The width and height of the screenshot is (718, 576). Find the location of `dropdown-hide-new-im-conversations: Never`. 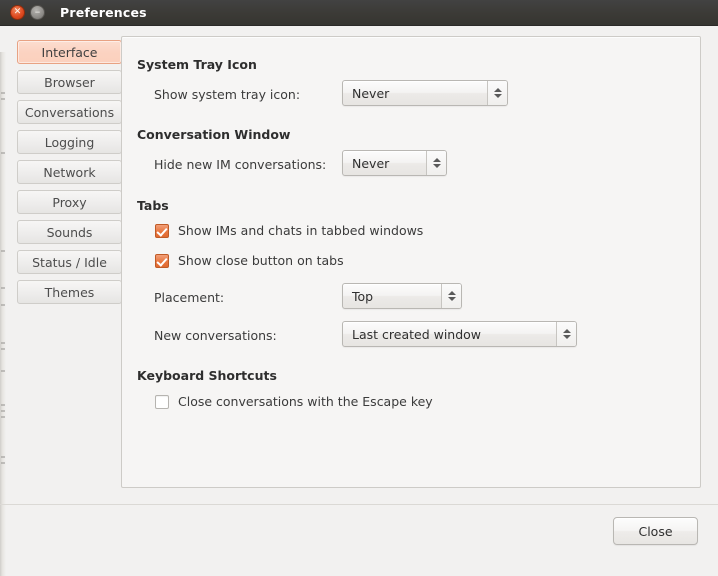

dropdown-hide-new-im-conversations: Never is located at coordinates (394, 163).